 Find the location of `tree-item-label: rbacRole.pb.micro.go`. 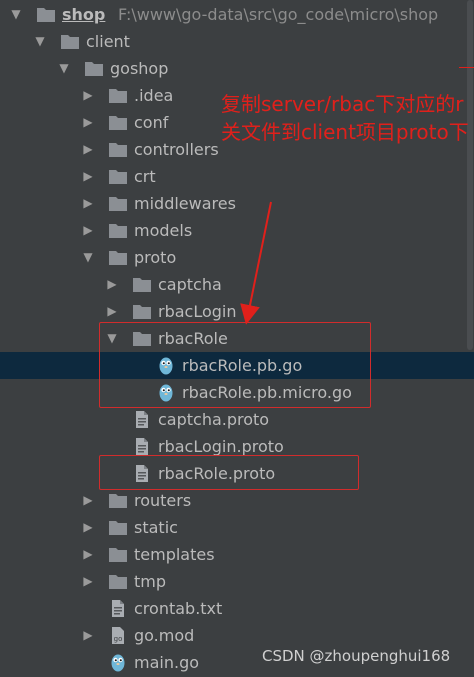

tree-item-label: rbacRole.pb.micro.go is located at coordinates (267, 392).